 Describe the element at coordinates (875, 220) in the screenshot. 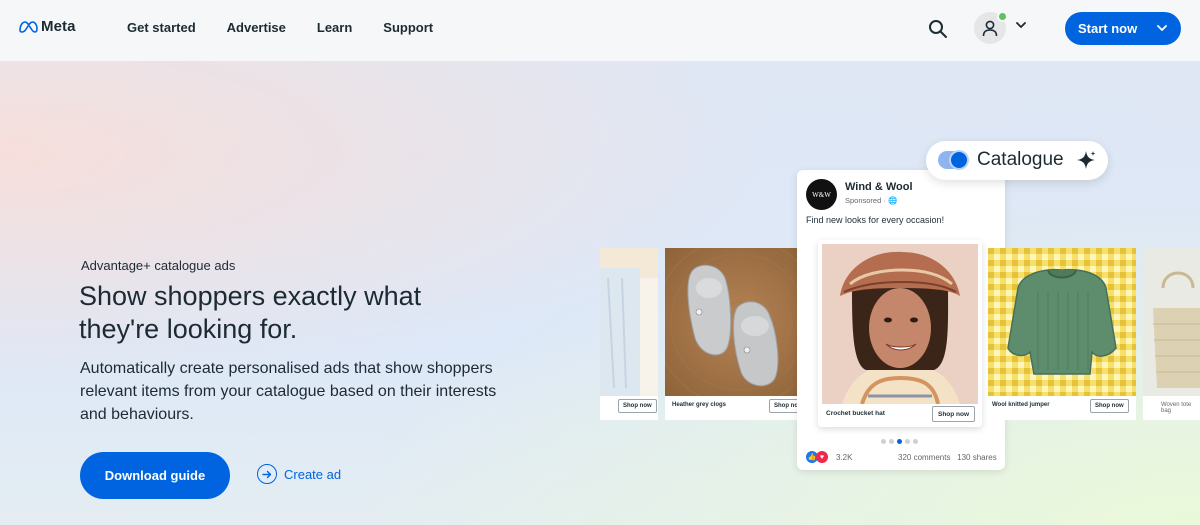

I see `post-text: Find new looks for every occasion!` at that location.